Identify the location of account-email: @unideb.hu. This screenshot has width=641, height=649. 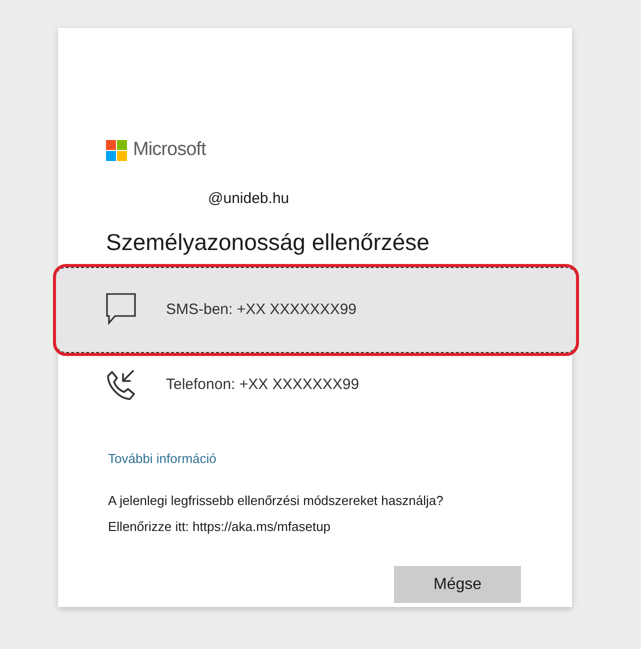
(249, 198).